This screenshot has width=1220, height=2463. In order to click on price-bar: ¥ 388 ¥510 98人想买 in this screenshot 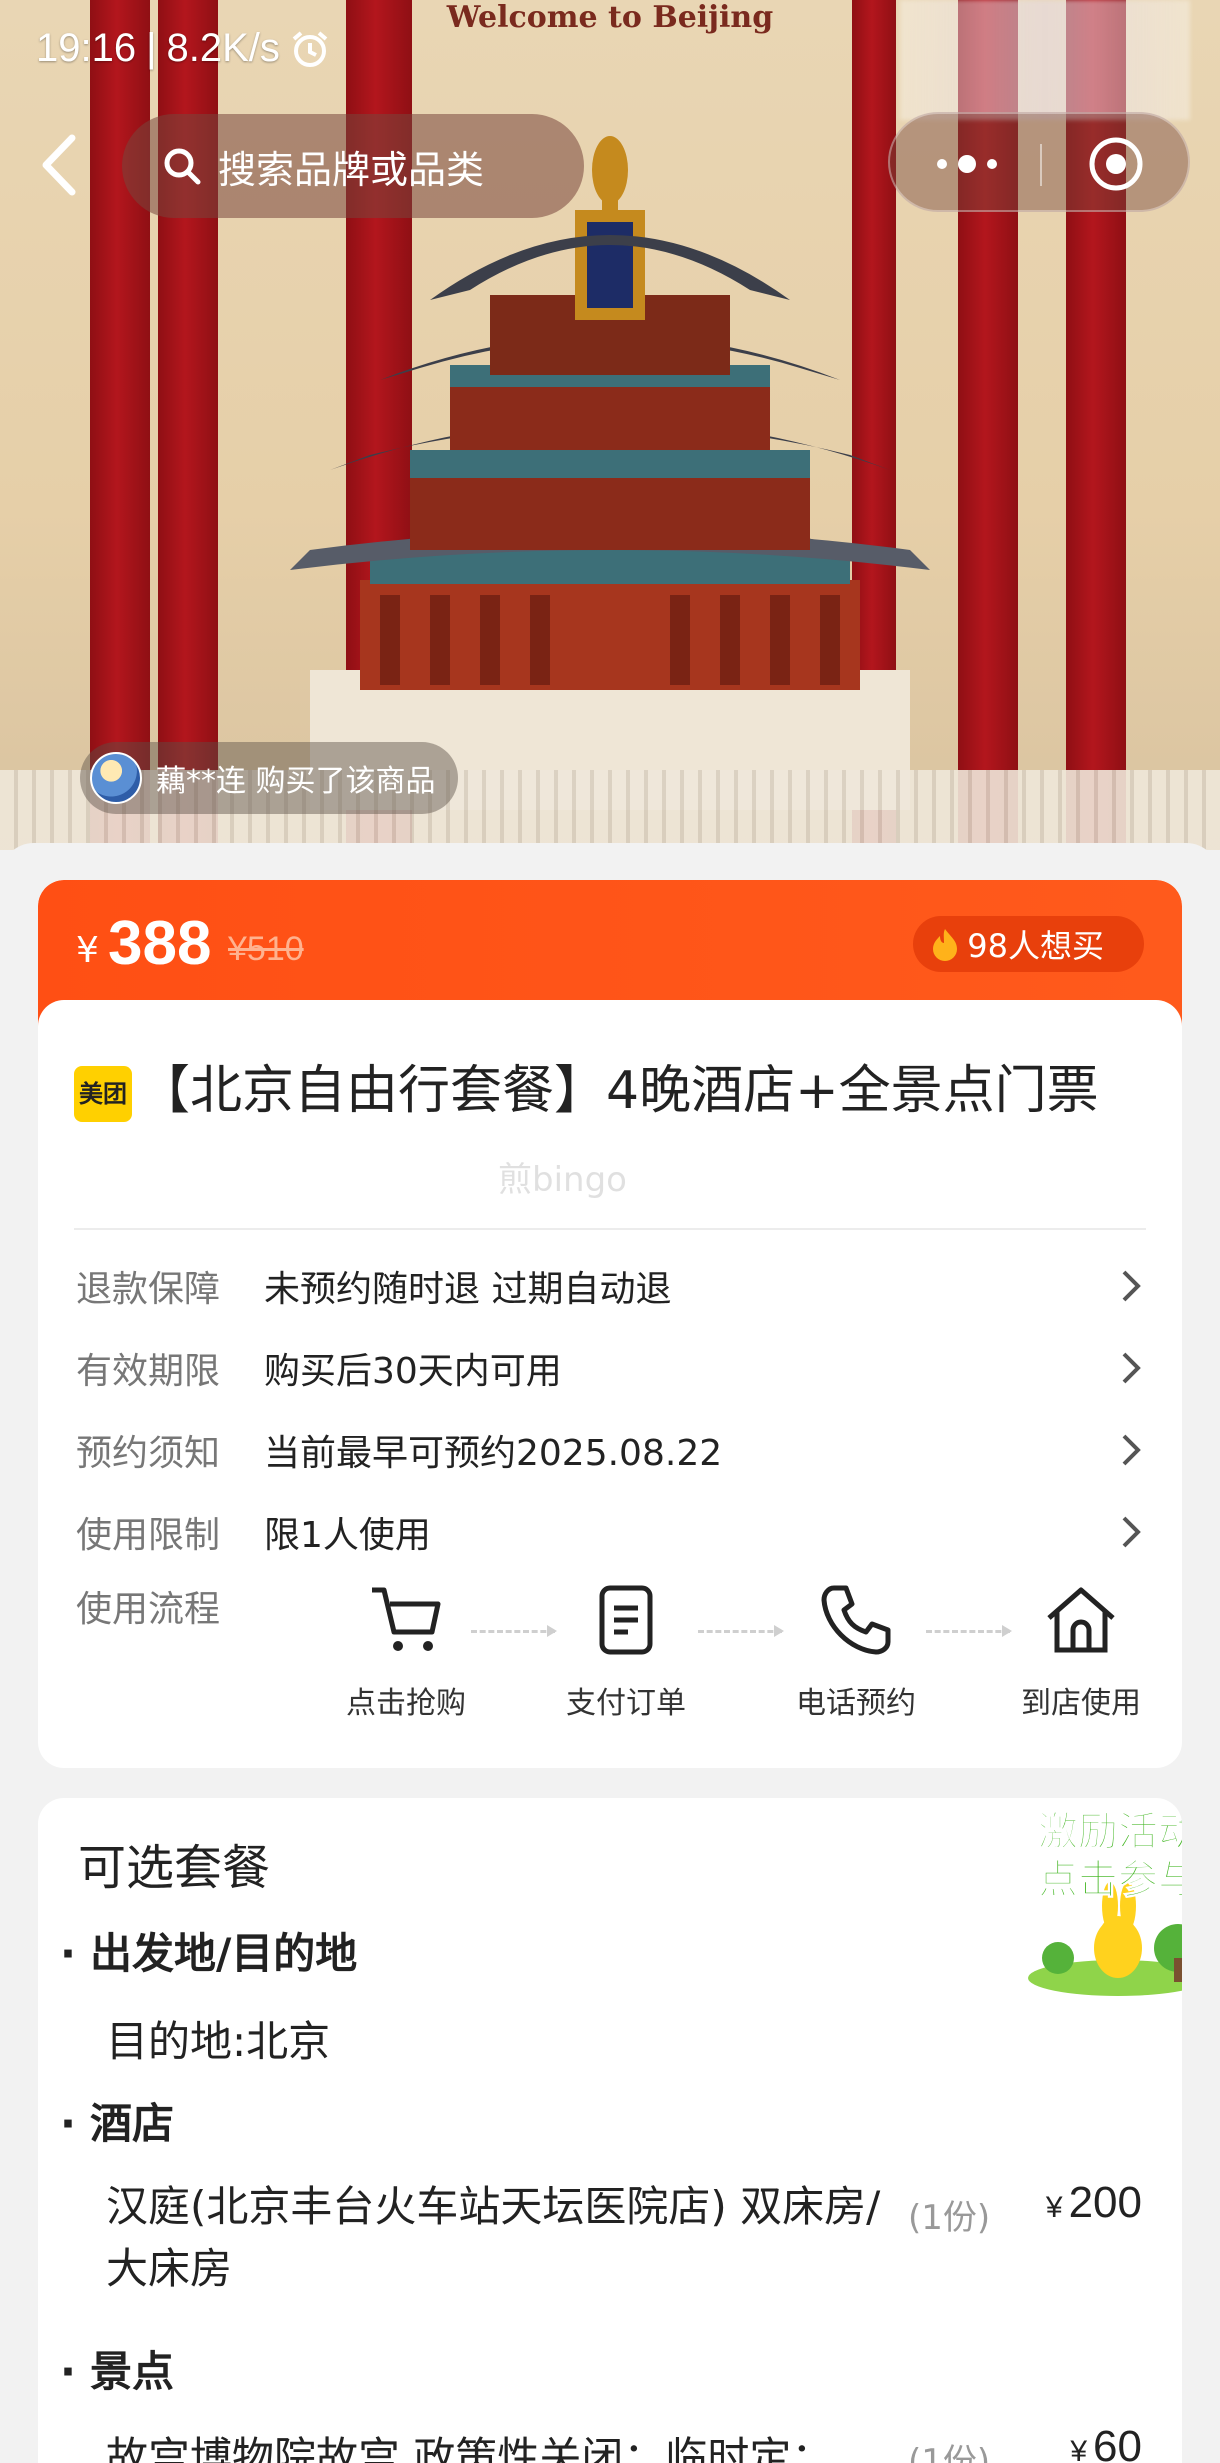, I will do `click(610, 954)`.